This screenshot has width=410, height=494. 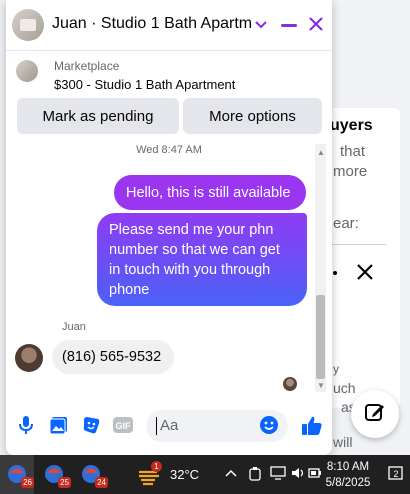 I want to click on tray-app-icon, so click(x=255, y=475).